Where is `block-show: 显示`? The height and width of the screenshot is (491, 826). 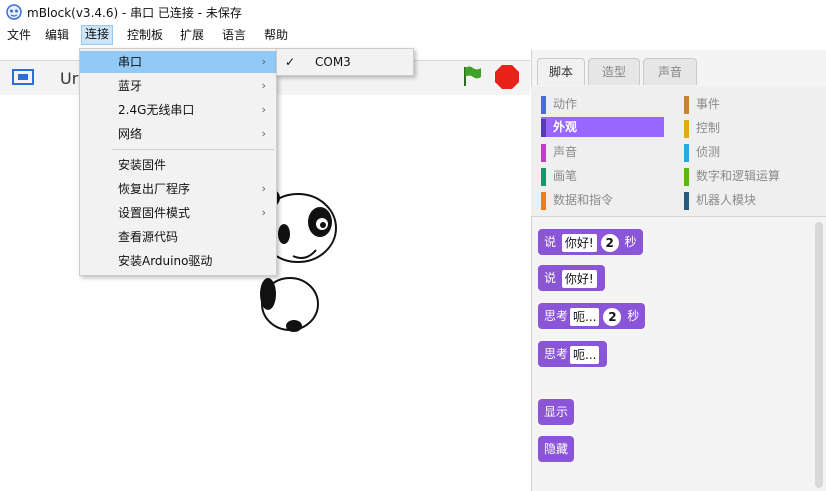 block-show: 显示 is located at coordinates (556, 412).